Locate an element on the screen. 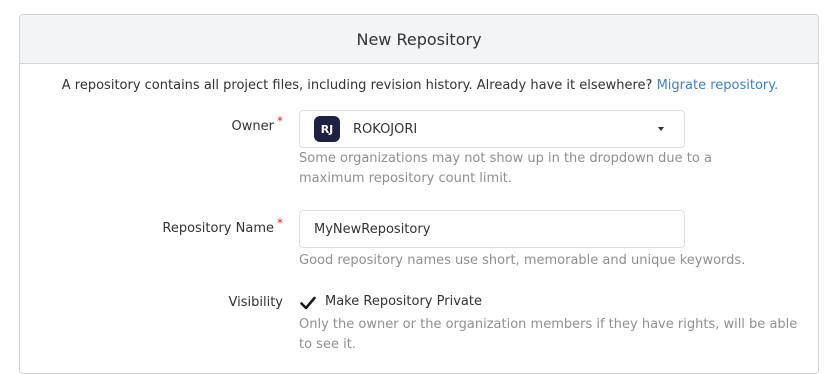 Image resolution: width=837 pixels, height=374 pixels. migrate-repository-link: Migrate repository. is located at coordinates (718, 85).